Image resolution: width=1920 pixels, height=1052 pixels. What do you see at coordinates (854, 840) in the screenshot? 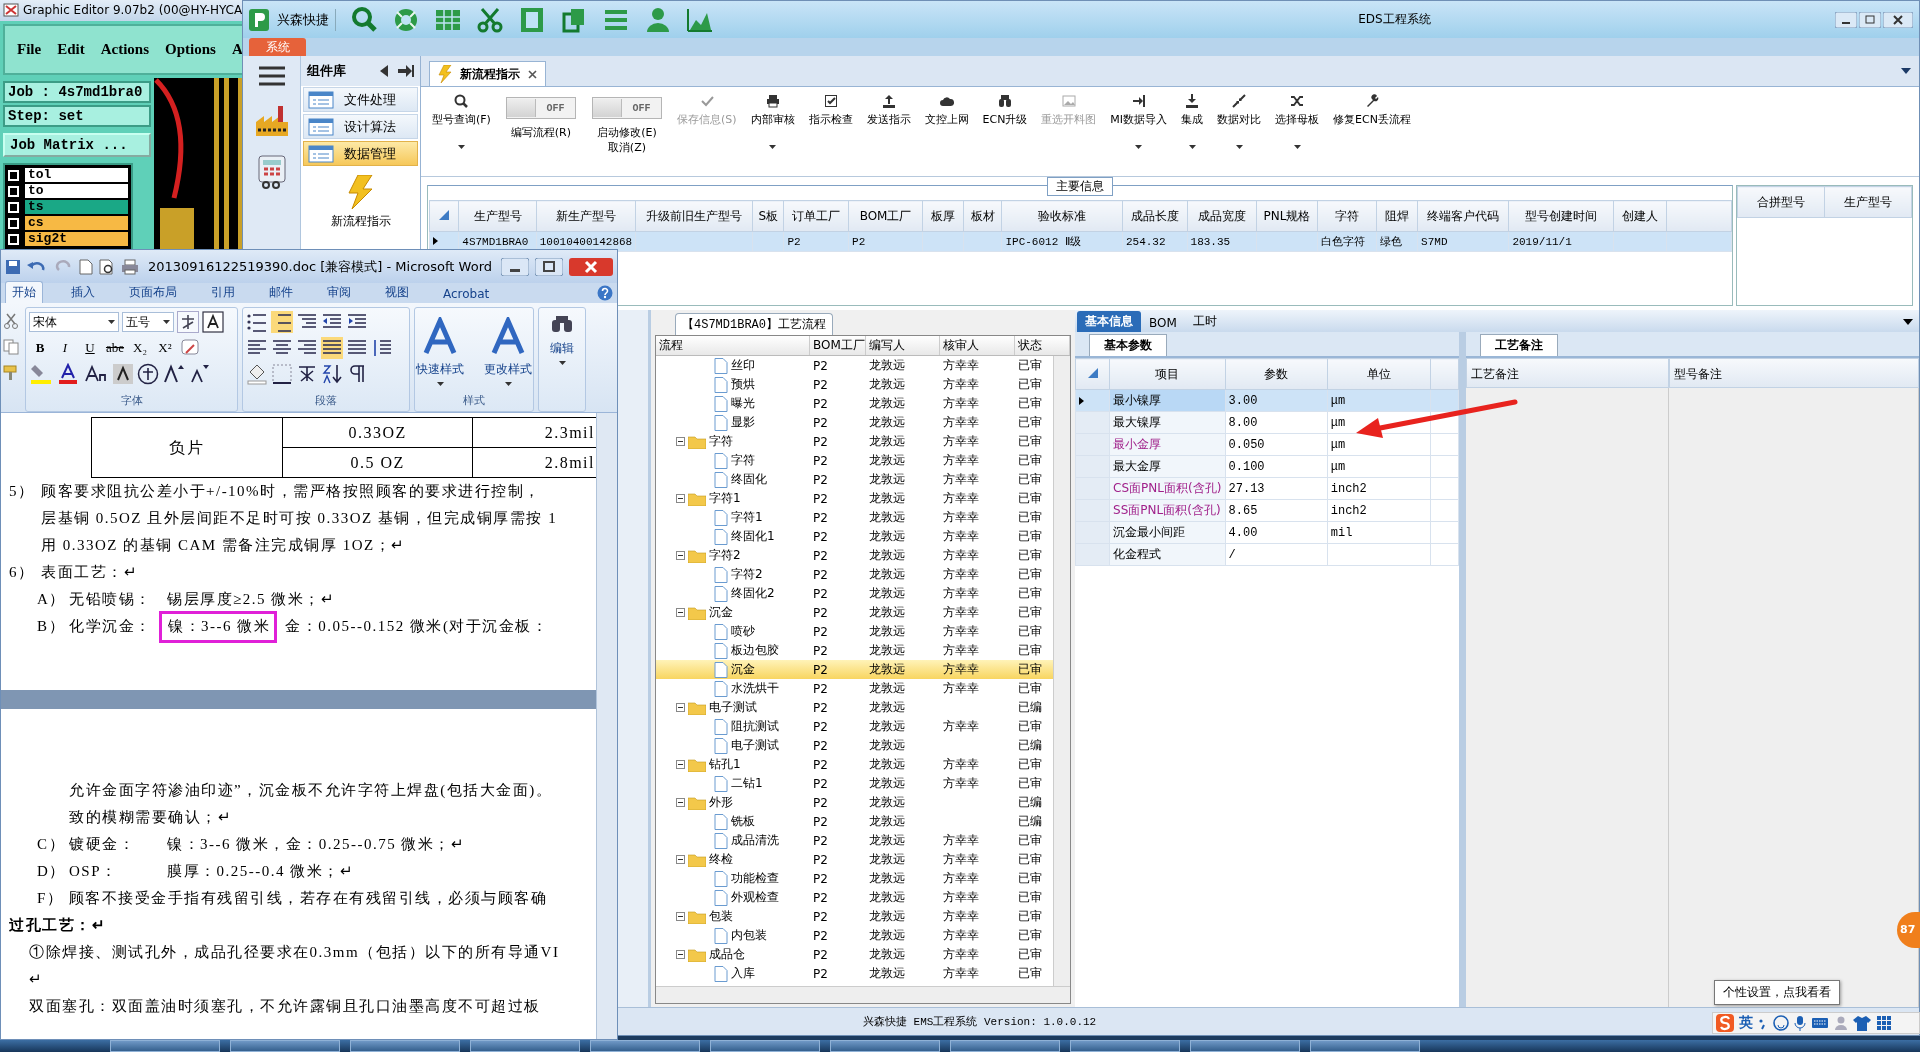
I see `tree-row: 成品清洗 P2 龙敦远 方幸幸 已审` at bounding box center [854, 840].